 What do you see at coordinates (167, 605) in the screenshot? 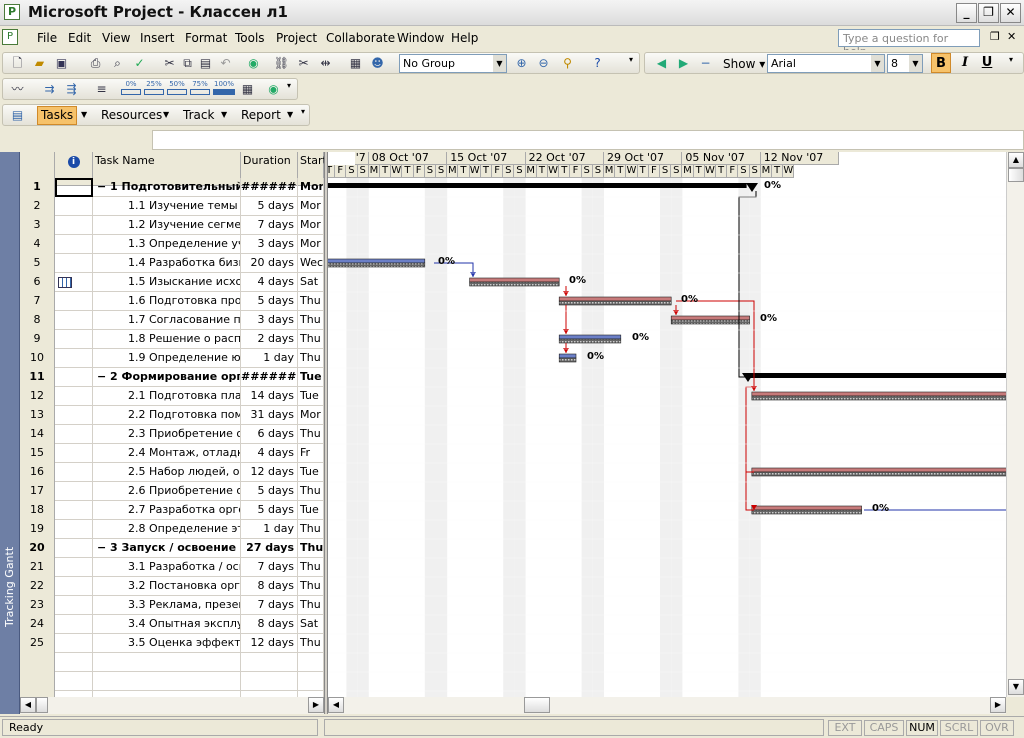
I see `task-name-cell: 3.3 Реклама, презента` at bounding box center [167, 605].